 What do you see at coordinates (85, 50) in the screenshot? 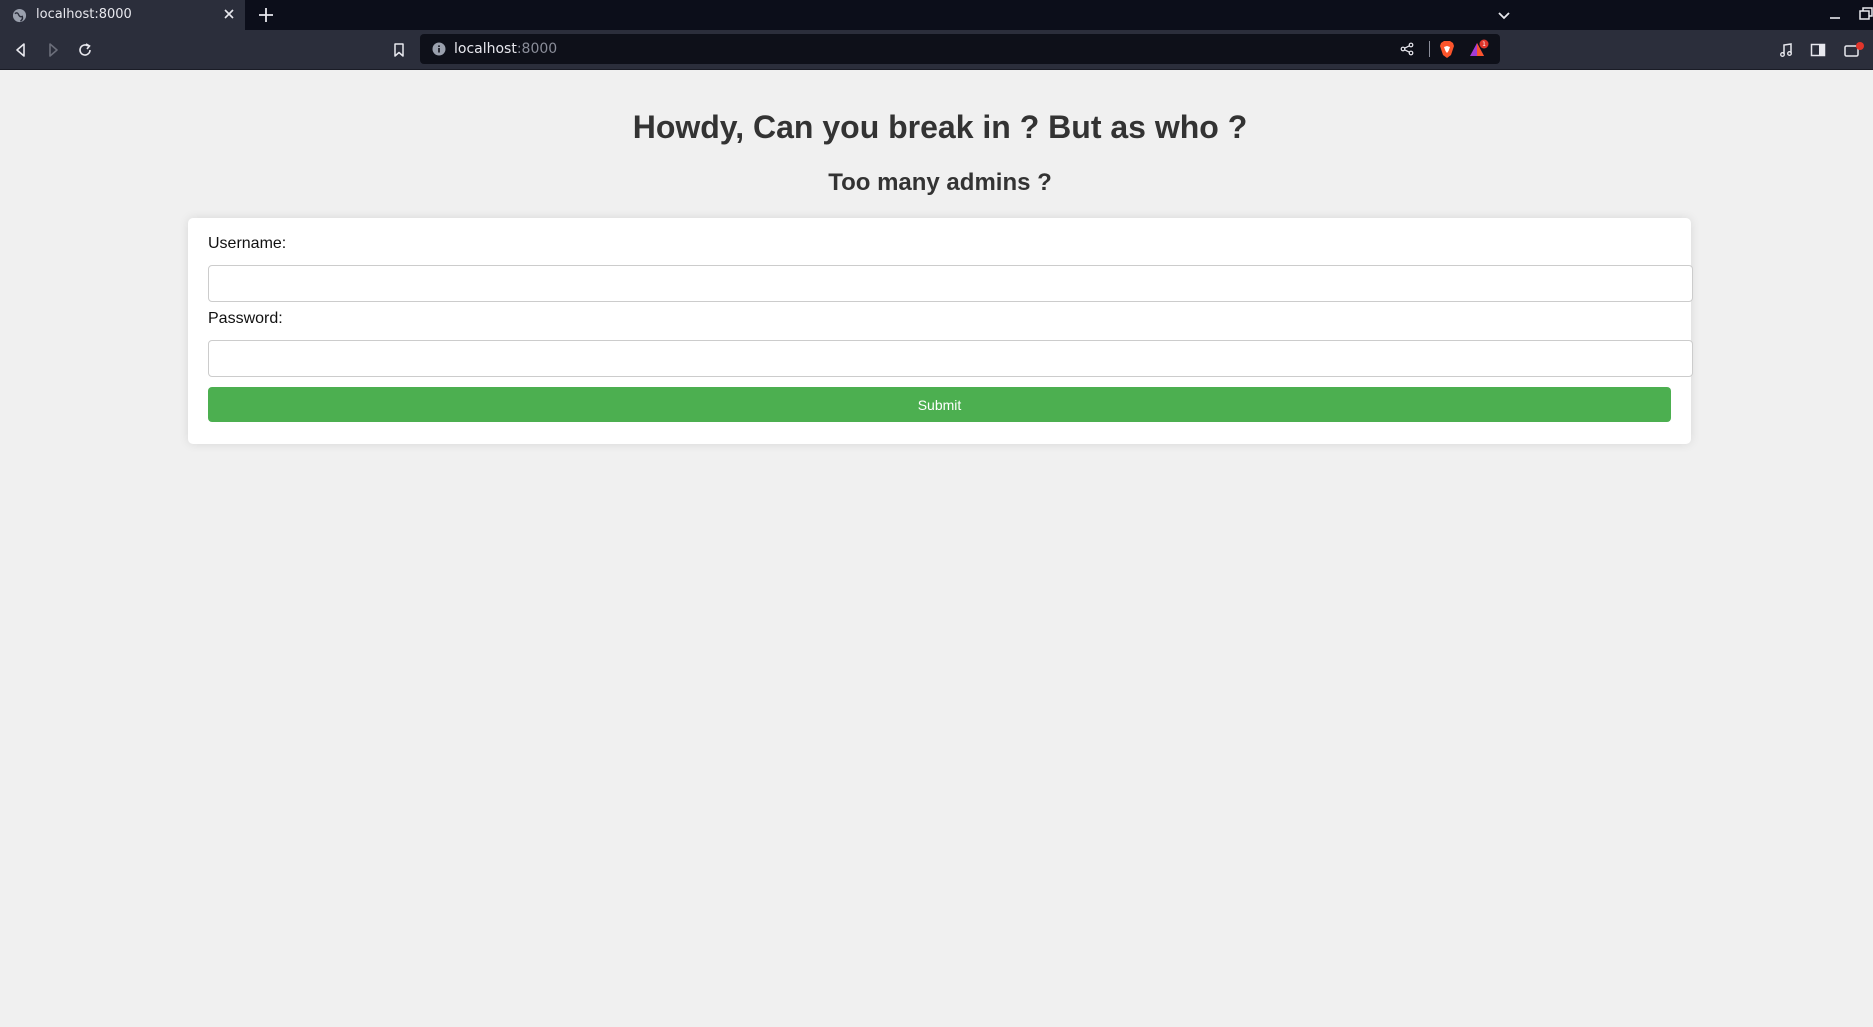
I see `reload-icon` at bounding box center [85, 50].